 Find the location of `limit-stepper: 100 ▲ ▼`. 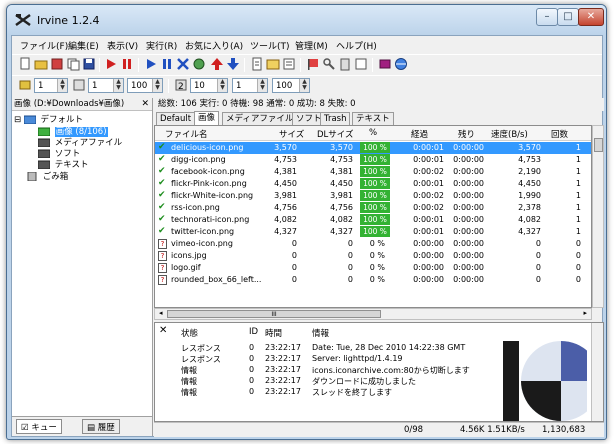

limit-stepper: 100 ▲ ▼ is located at coordinates (145, 85).